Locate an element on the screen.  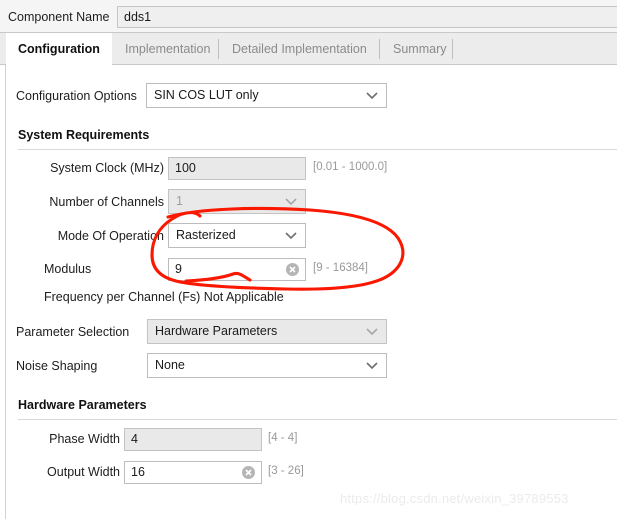
output-width-input: 16 is located at coordinates (193, 472).